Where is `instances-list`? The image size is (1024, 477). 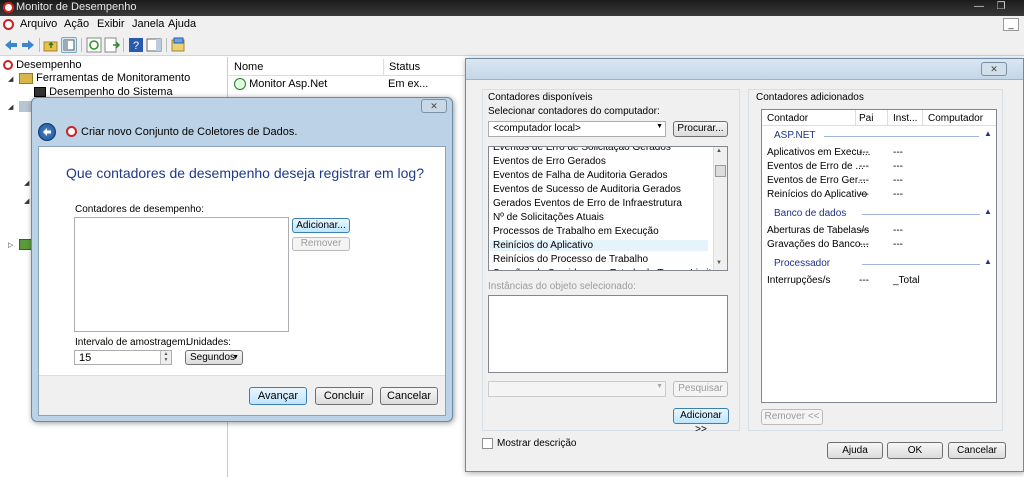
instances-list is located at coordinates (608, 334).